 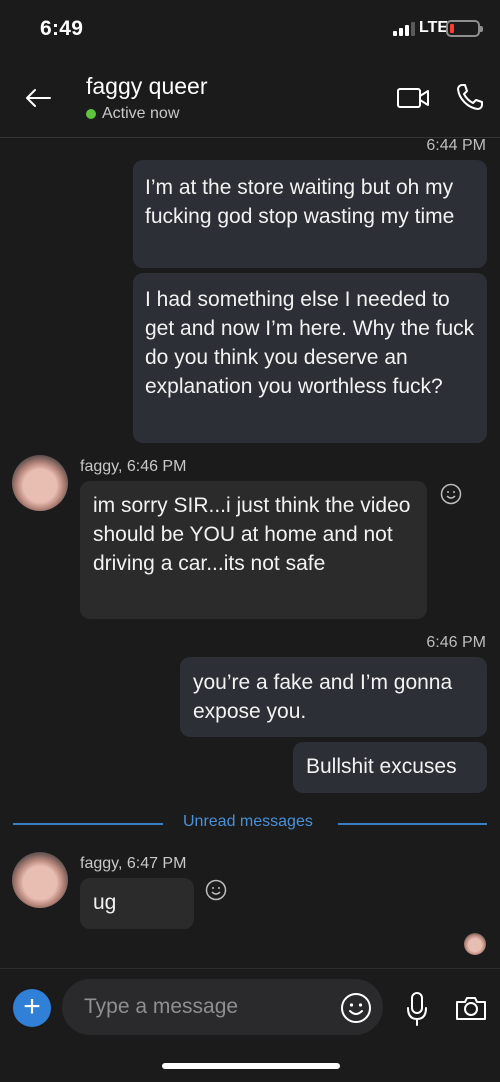 I want to click on status-time: 6:49, so click(x=62, y=28).